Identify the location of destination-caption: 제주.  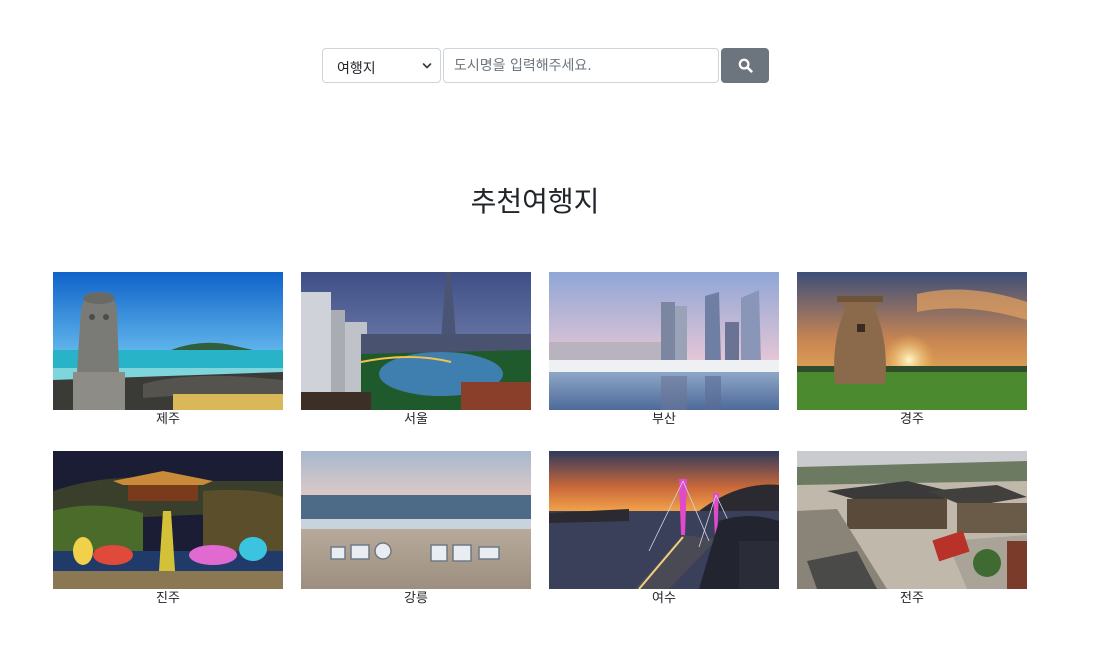
(168, 419).